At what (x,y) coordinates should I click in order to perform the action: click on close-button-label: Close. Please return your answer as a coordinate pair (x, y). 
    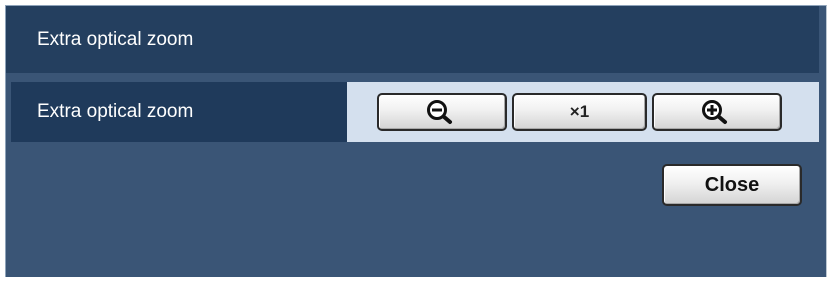
    Looking at the image, I should click on (732, 184).